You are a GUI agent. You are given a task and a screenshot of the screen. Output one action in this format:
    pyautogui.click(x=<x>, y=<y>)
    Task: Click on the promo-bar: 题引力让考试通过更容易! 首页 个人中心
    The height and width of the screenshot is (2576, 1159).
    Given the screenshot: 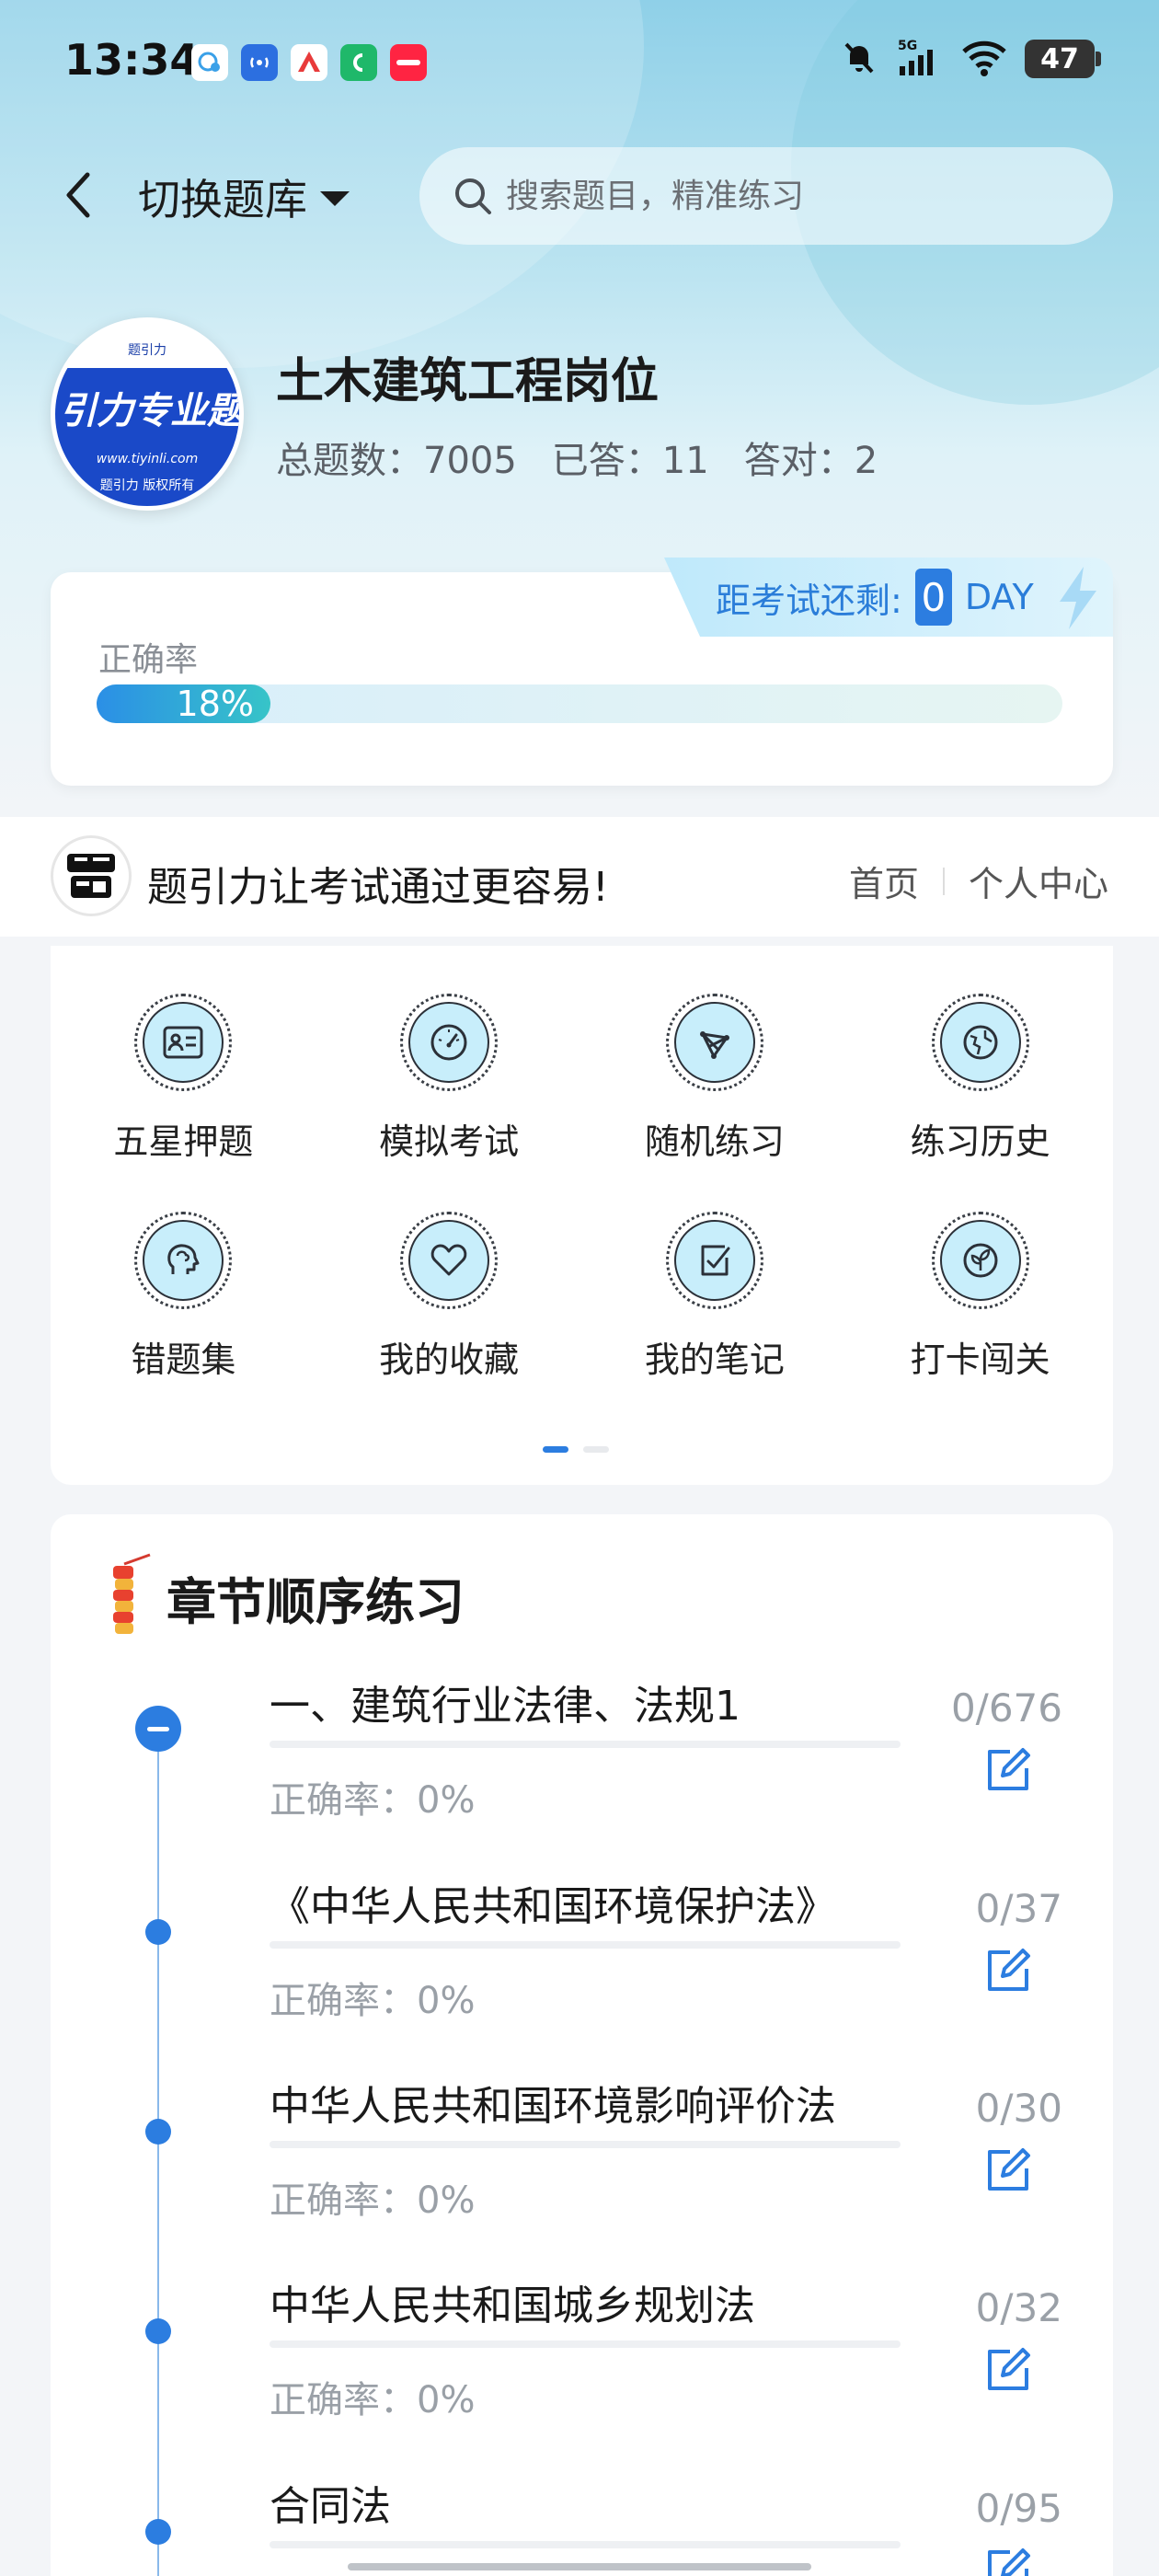 What is the action you would take?
    pyautogui.click(x=579, y=877)
    